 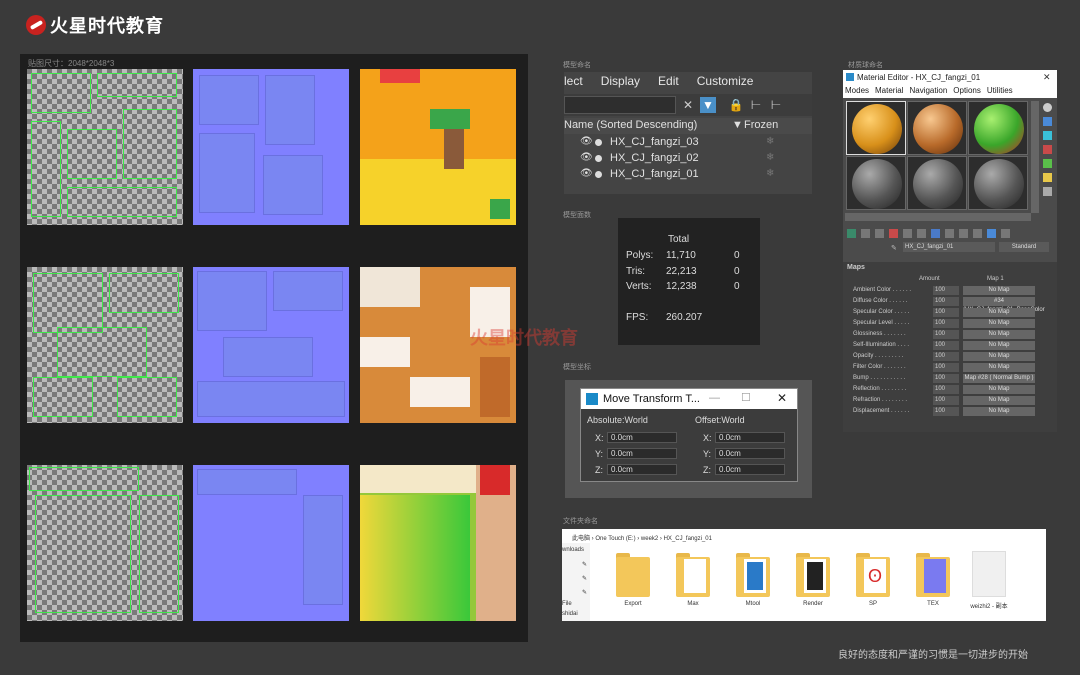 I want to click on lock-icon: 🔒, so click(x=736, y=105).